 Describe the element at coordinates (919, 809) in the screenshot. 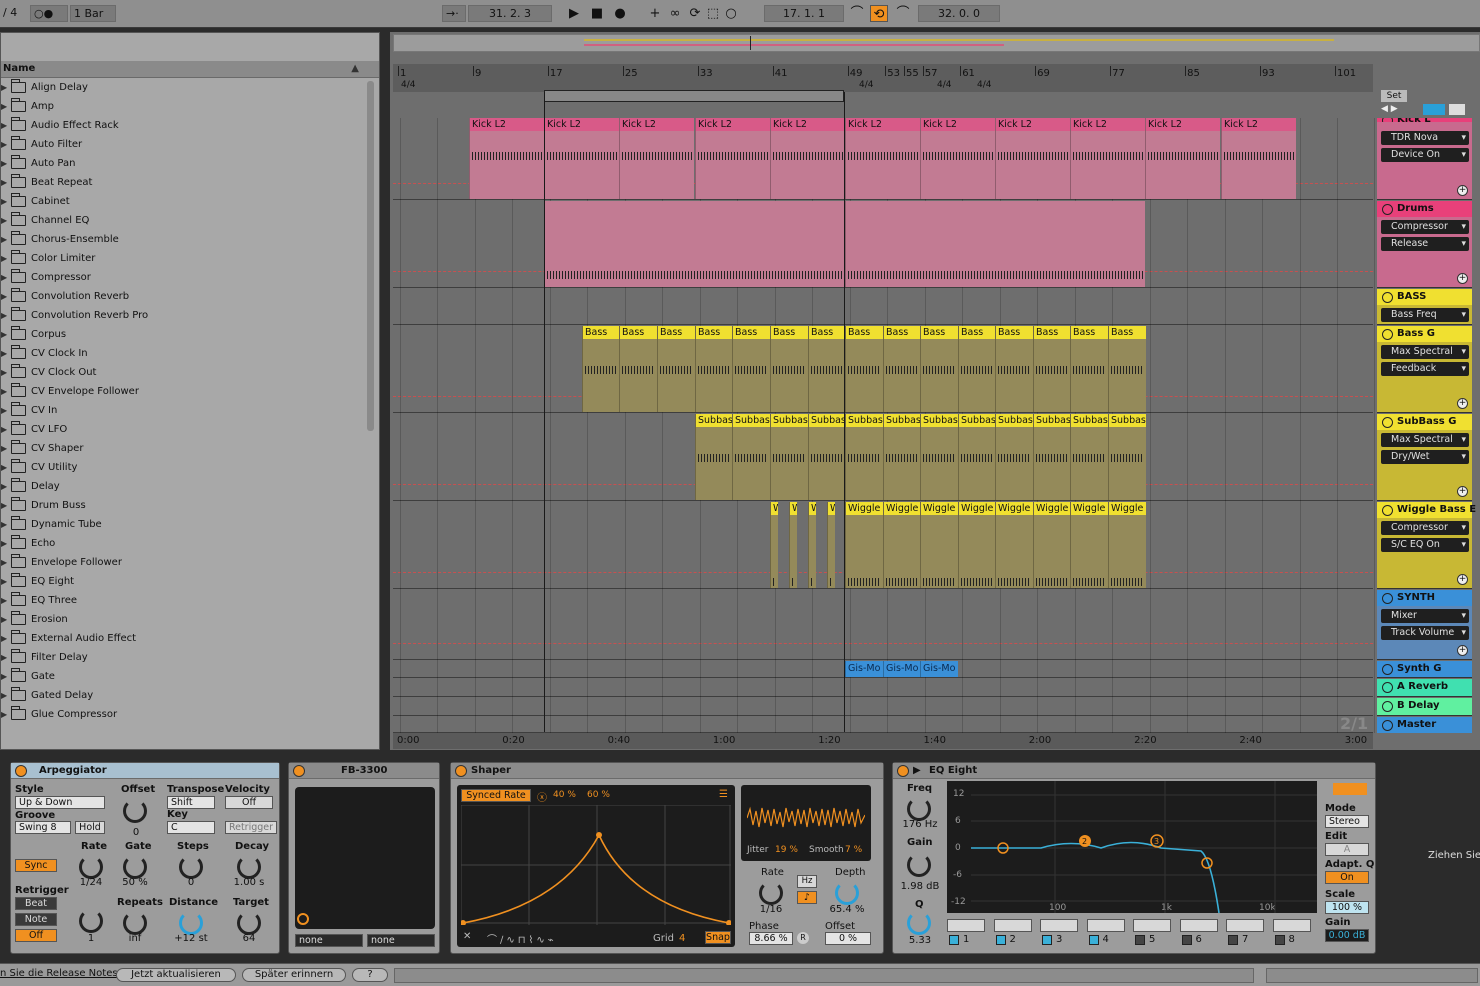

I see `freq-knob` at that location.